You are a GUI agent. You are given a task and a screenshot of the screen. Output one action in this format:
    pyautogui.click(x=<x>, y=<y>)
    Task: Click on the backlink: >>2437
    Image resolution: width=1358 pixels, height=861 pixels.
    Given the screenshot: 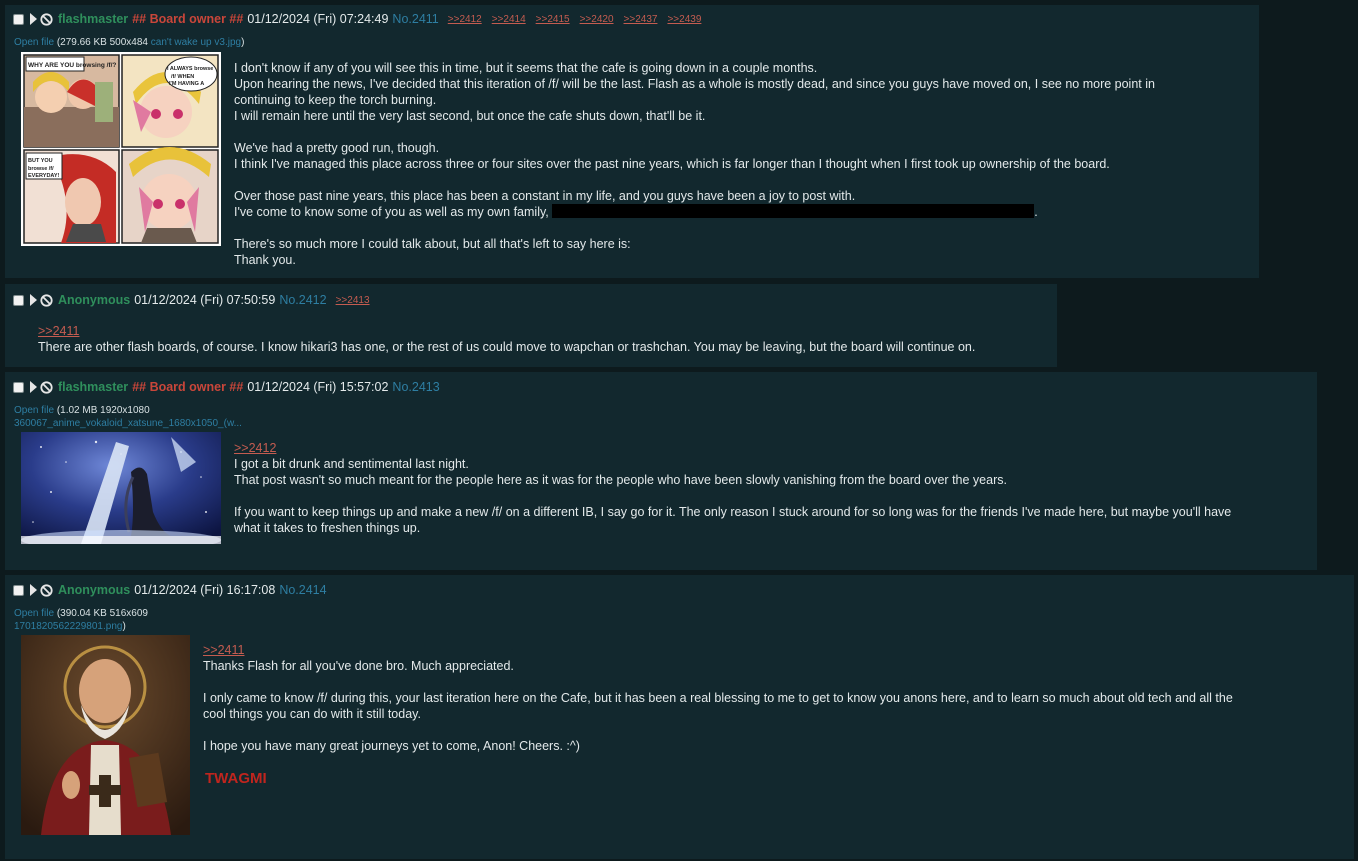 What is the action you would take?
    pyautogui.click(x=641, y=19)
    